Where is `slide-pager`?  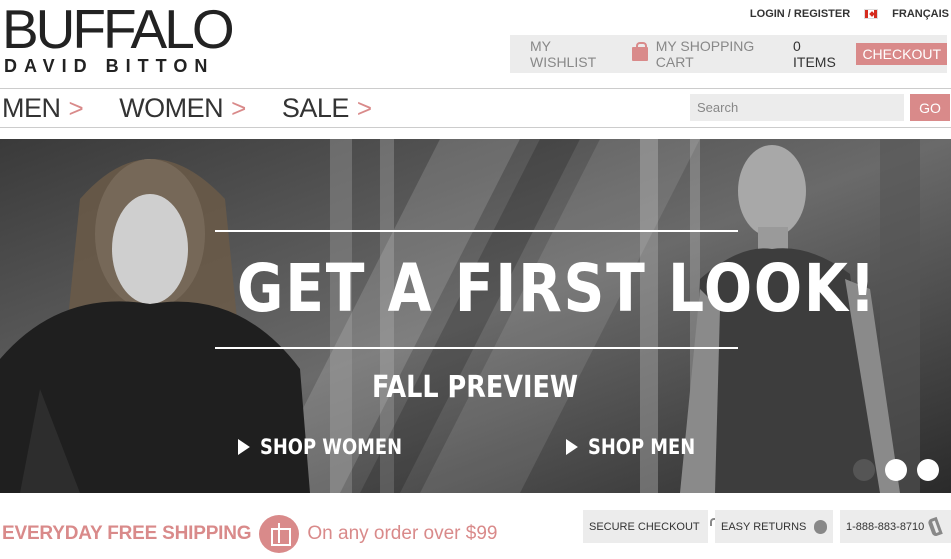 slide-pager is located at coordinates (896, 470).